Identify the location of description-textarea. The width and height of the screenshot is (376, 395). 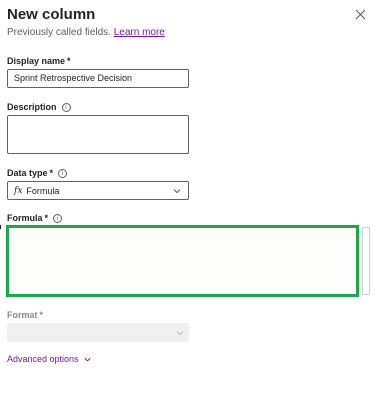
(98, 134).